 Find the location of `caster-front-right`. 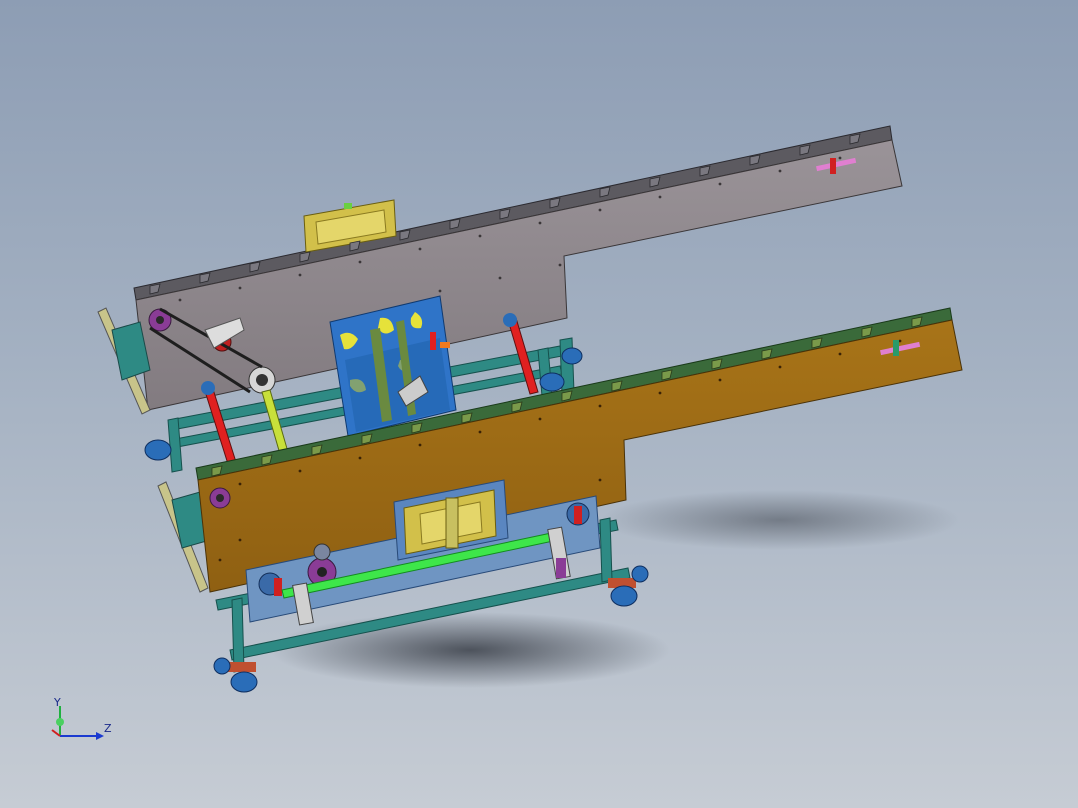

caster-front-right is located at coordinates (623, 592).